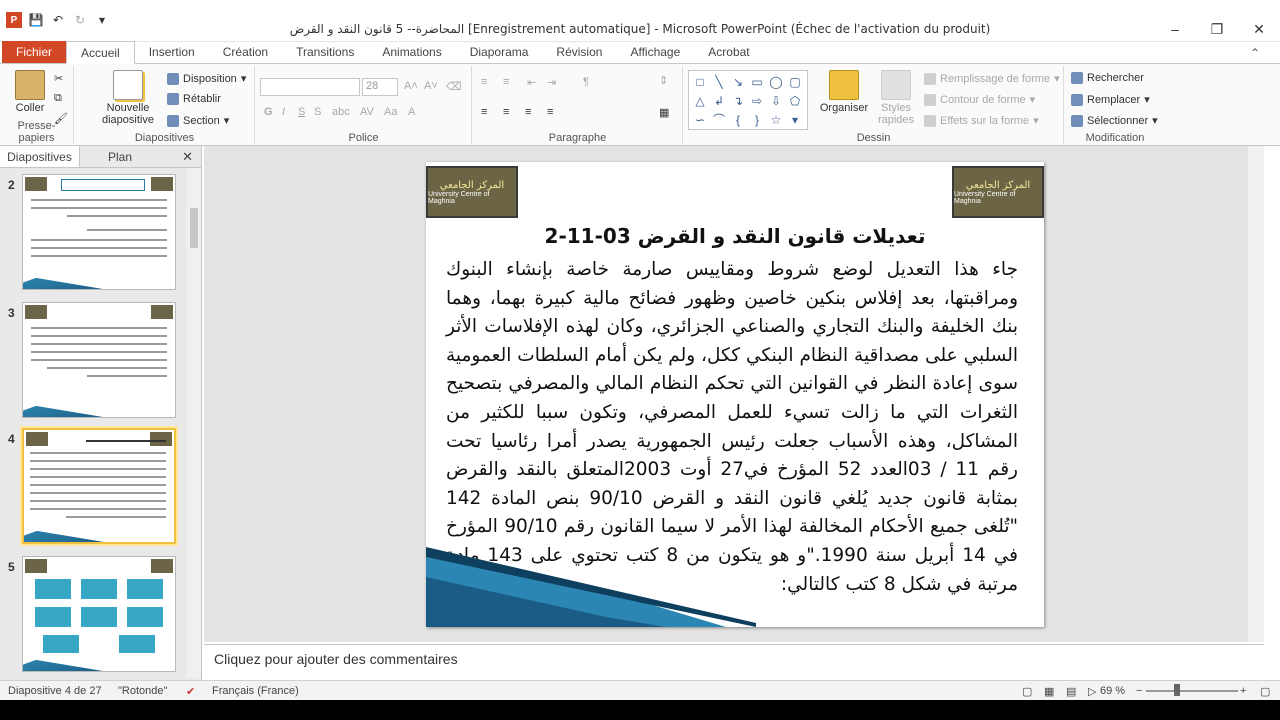  Describe the element at coordinates (992, 78) in the screenshot. I see `shape-fill-button: Remplissage de forme ▾` at that location.